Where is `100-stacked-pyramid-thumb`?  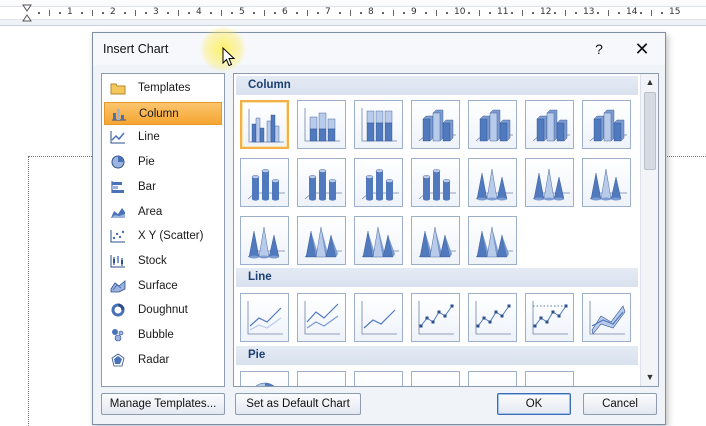 100-stacked-pyramid-thumb is located at coordinates (435, 240).